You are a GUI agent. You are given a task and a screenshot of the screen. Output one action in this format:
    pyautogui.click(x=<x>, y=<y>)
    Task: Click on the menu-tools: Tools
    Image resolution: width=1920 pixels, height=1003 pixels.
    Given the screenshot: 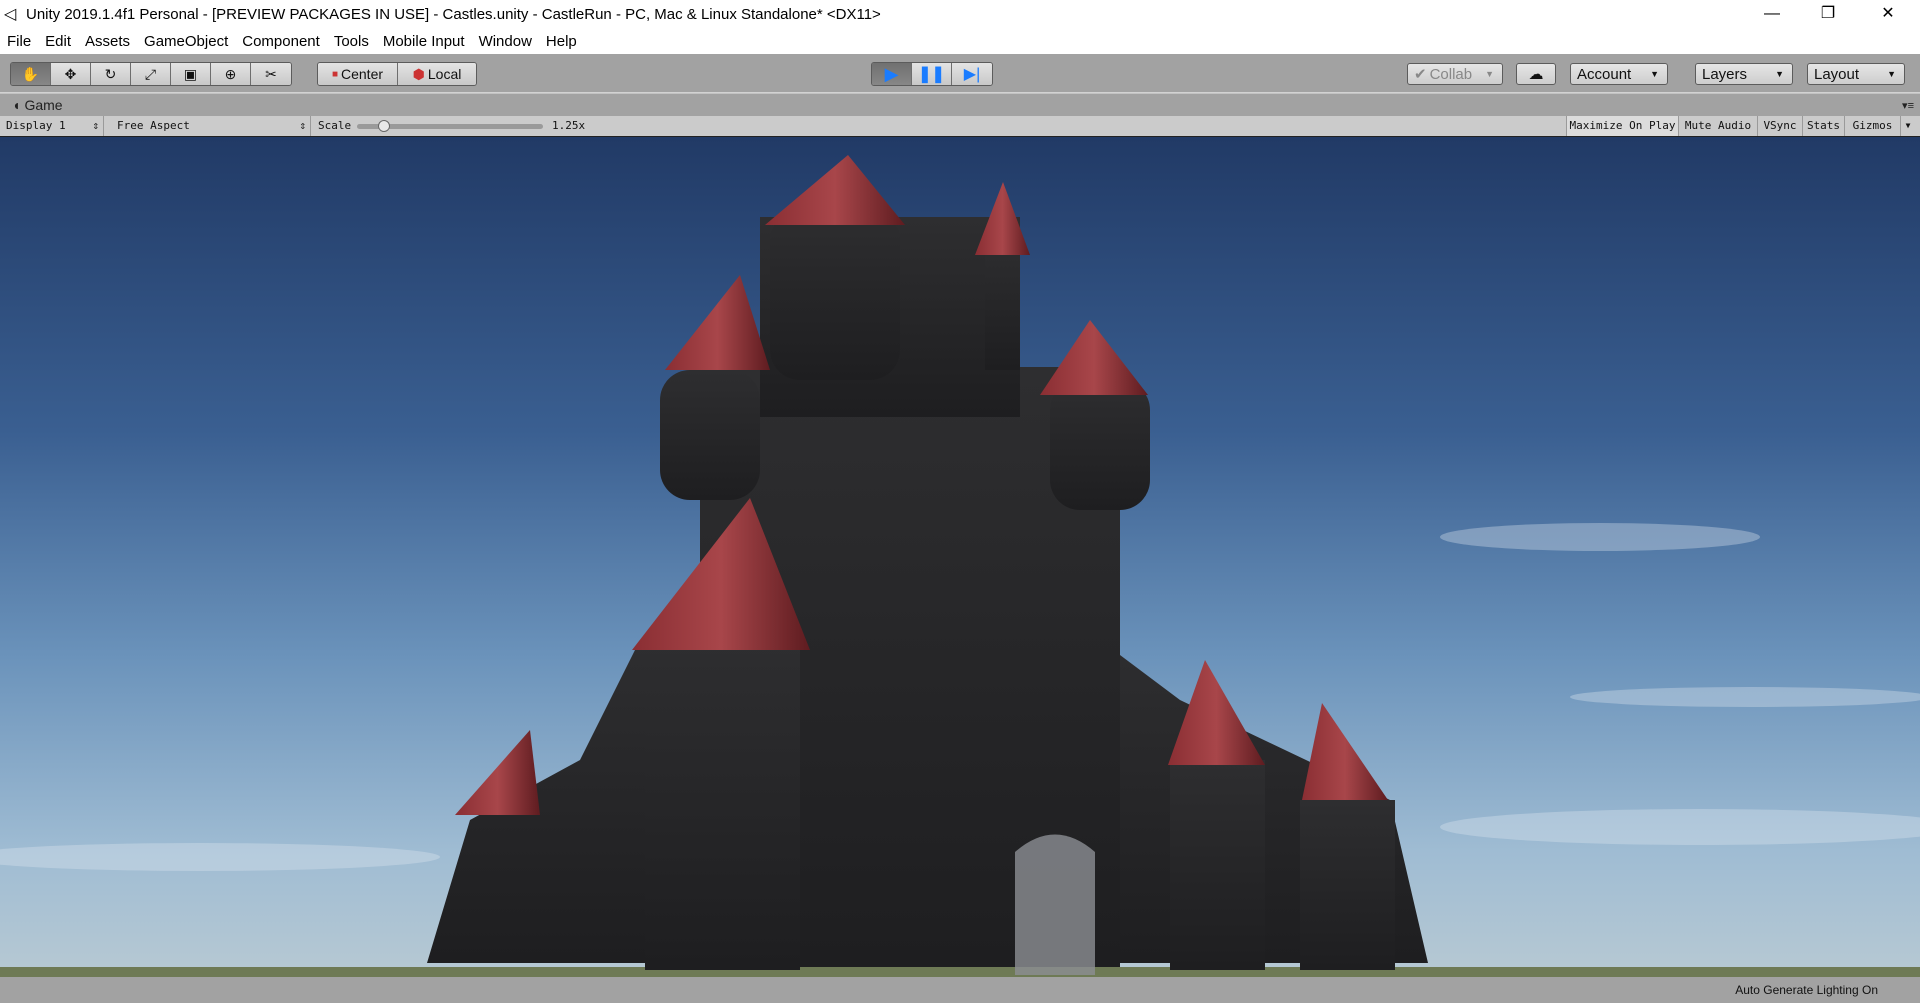 What is the action you would take?
    pyautogui.click(x=351, y=41)
    